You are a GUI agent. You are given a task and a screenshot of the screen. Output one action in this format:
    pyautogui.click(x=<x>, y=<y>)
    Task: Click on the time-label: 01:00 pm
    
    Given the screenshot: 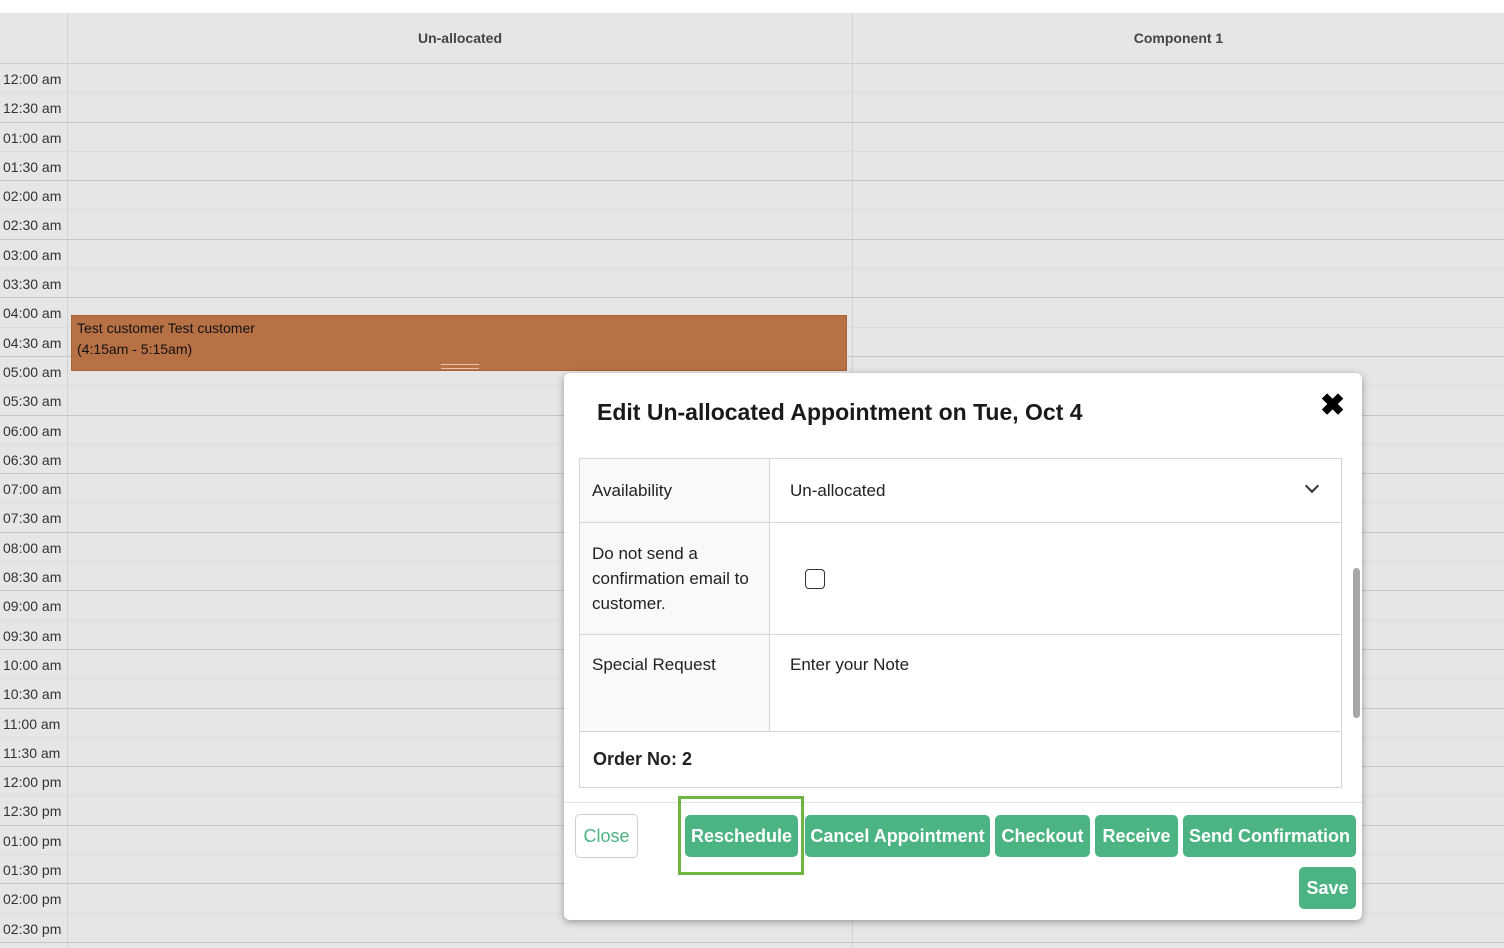 What is the action you would take?
    pyautogui.click(x=32, y=840)
    